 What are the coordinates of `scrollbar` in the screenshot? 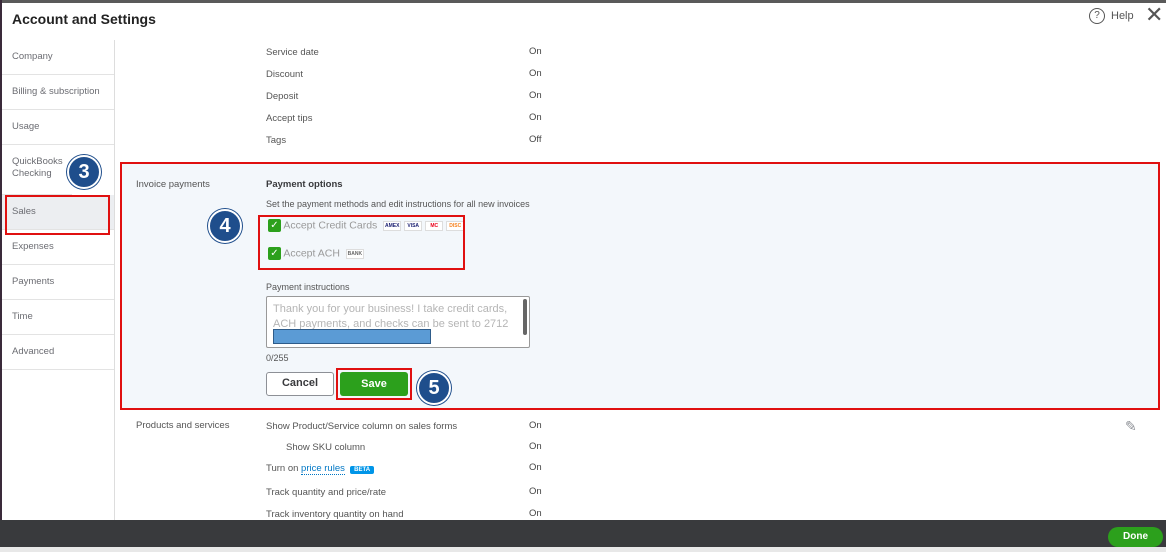 It's located at (525, 317).